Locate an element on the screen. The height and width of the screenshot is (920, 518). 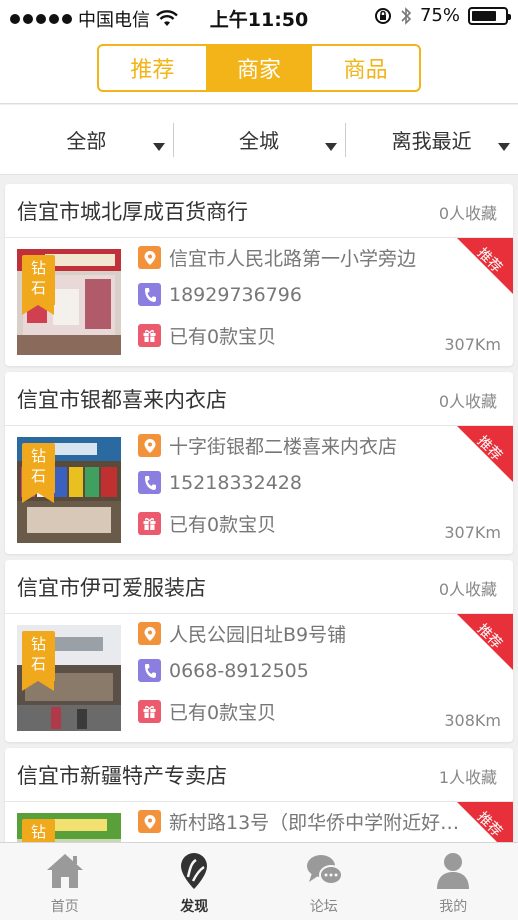
tab-profile: 我的 is located at coordinates (453, 881).